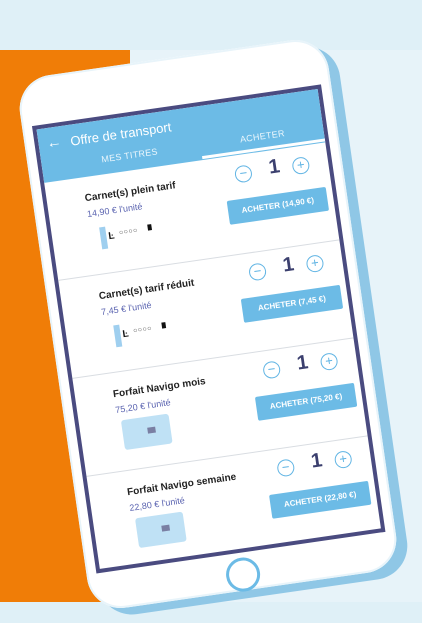  Describe the element at coordinates (121, 134) in the screenshot. I see `page-title: Offre de transport` at that location.